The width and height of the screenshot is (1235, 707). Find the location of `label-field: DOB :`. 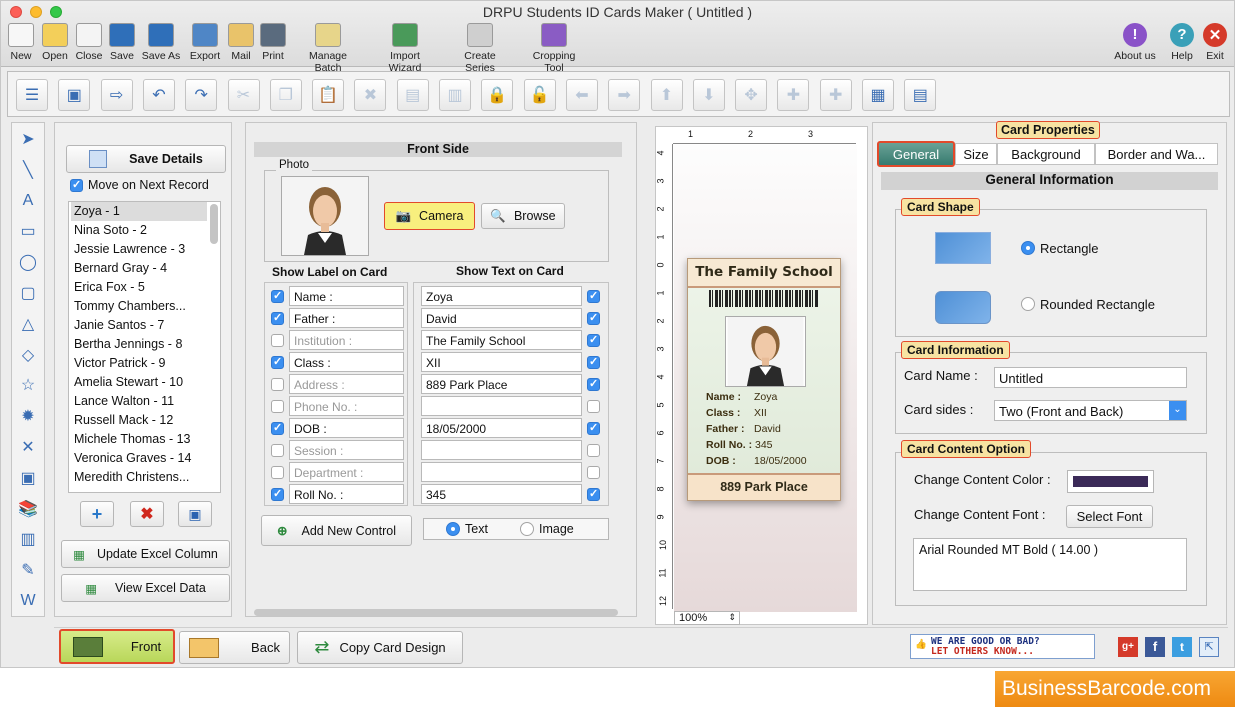

label-field: DOB : is located at coordinates (346, 428).